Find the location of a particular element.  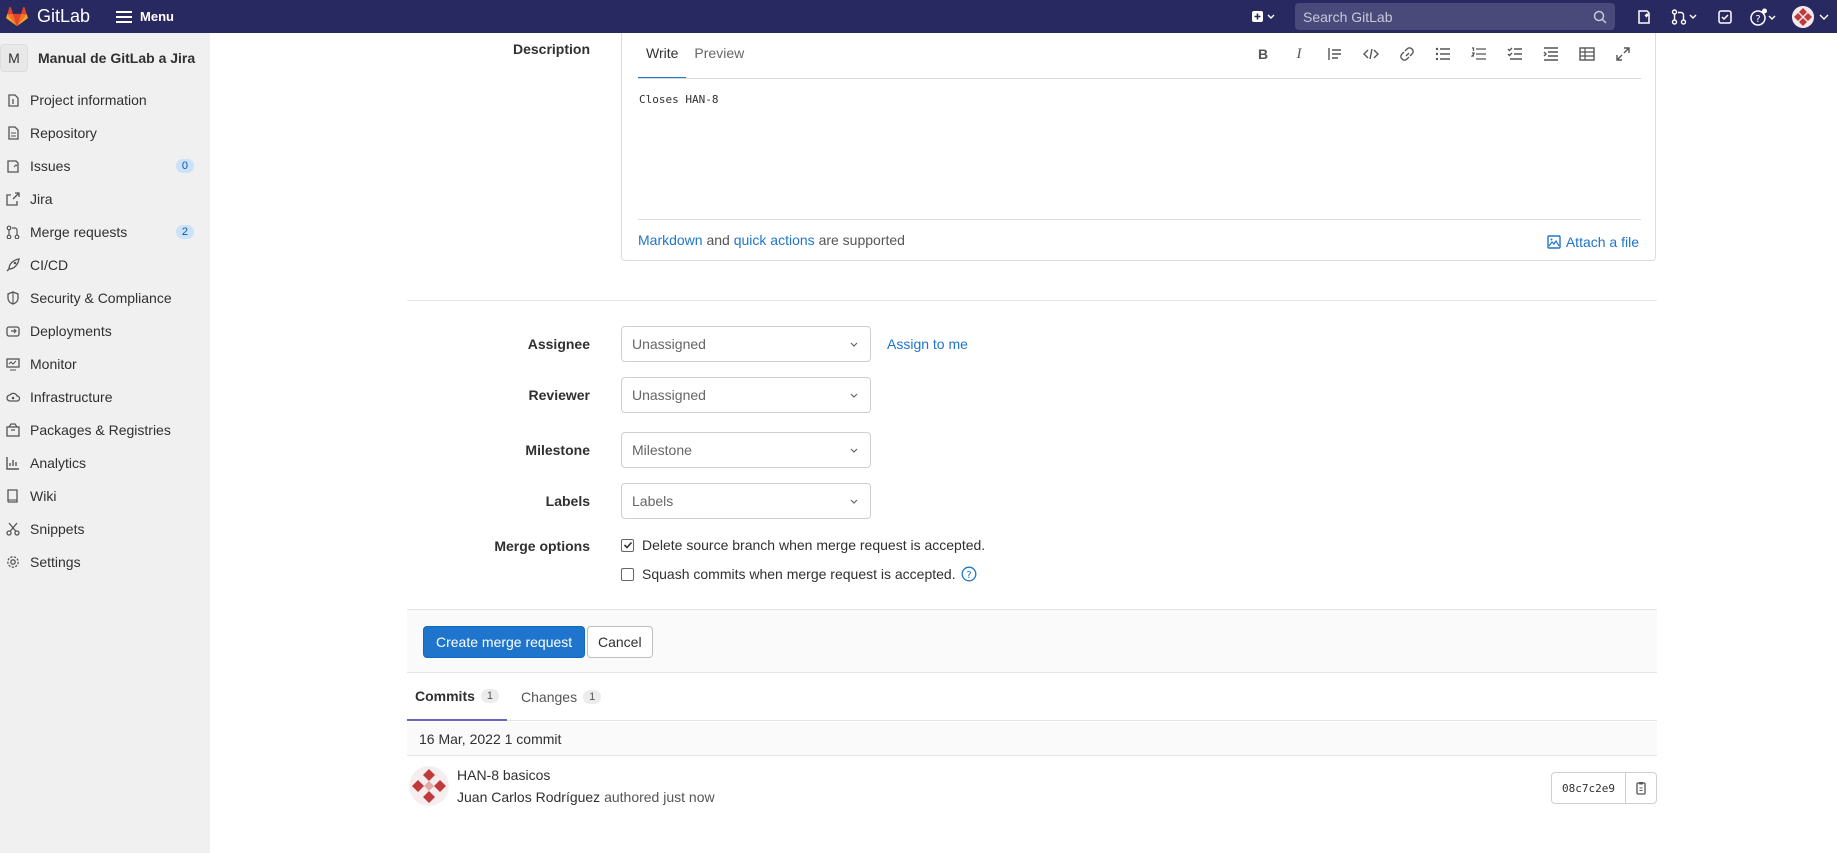

sidebar-item-project-information: Project information is located at coordinates (105, 99).